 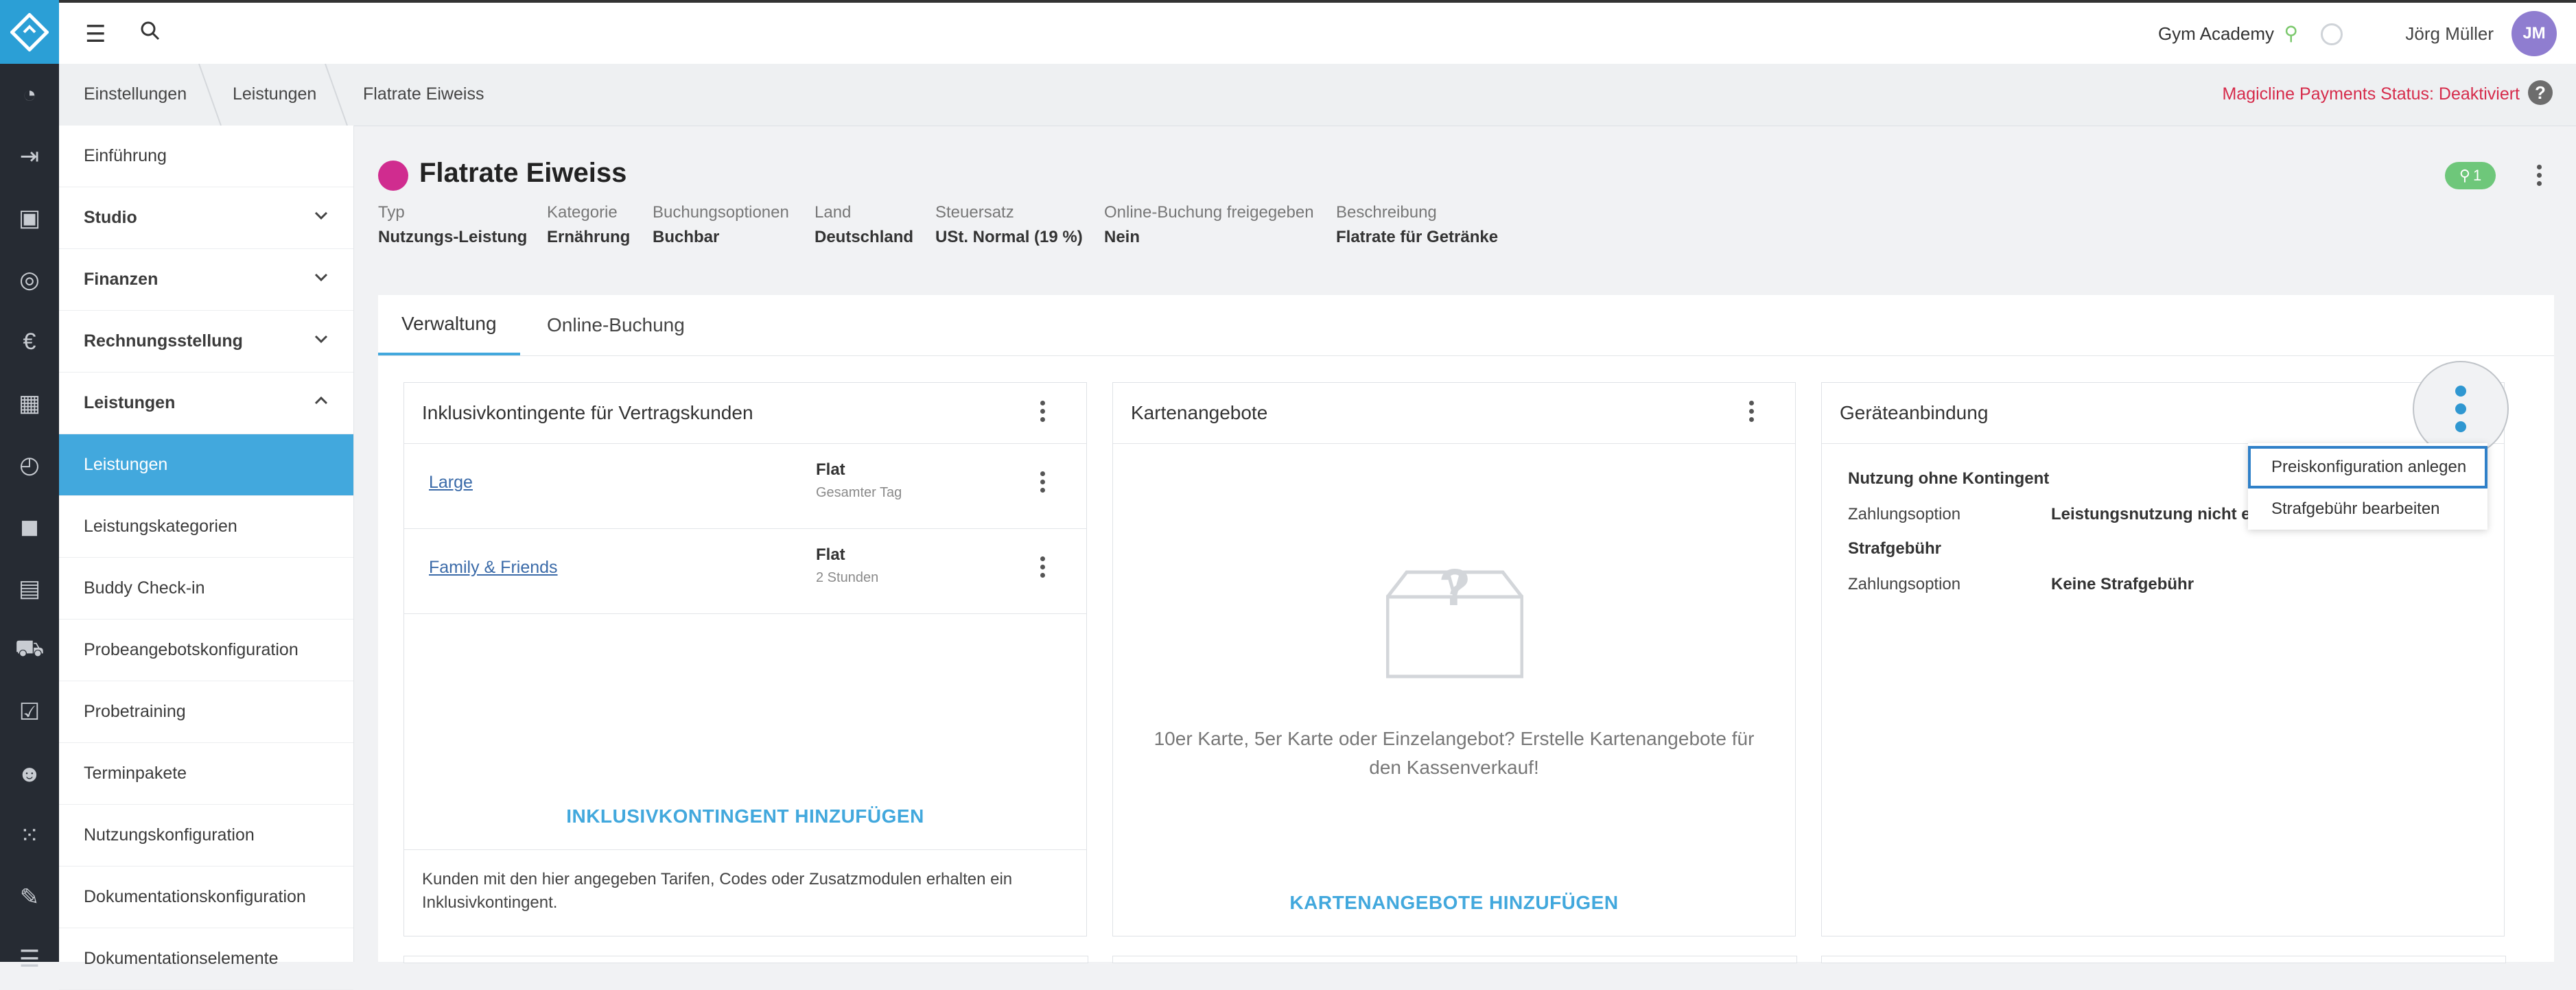 What do you see at coordinates (1209, 225) in the screenshot?
I see `meta-online-buchung: Online-Buchung freigegeben Nein` at bounding box center [1209, 225].